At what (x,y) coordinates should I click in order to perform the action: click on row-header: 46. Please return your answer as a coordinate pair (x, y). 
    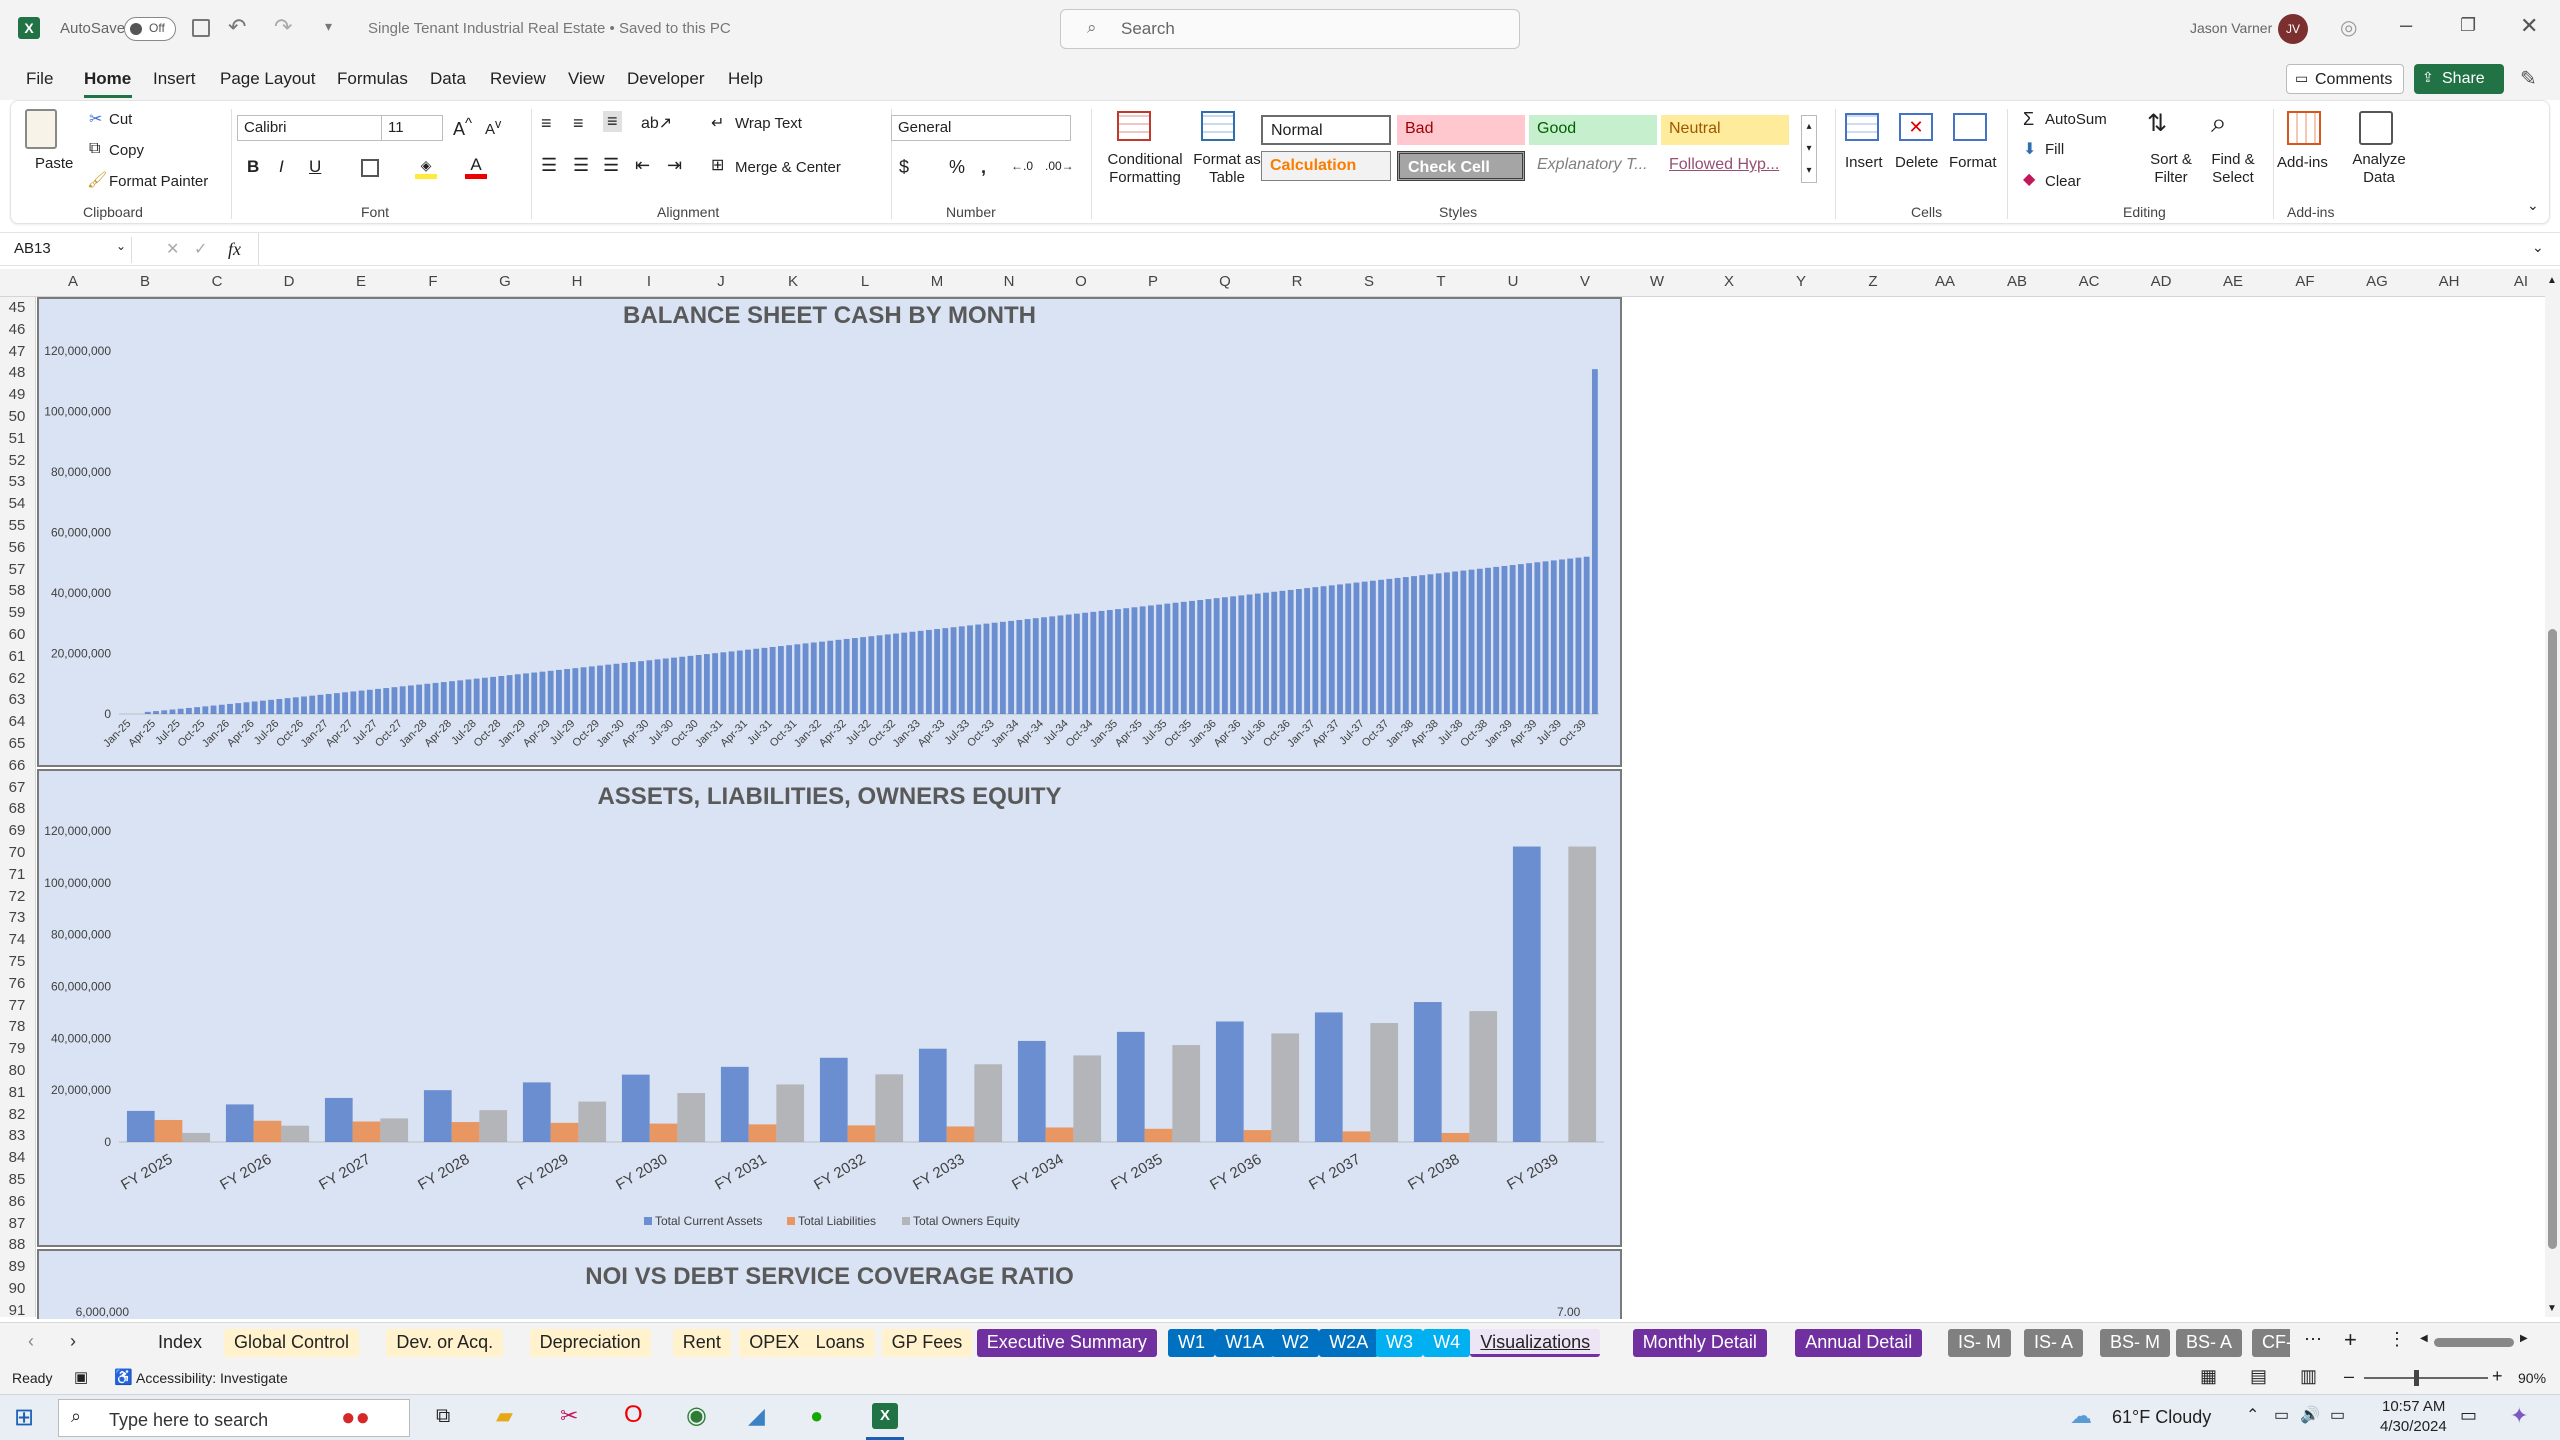
    Looking at the image, I should click on (17, 329).